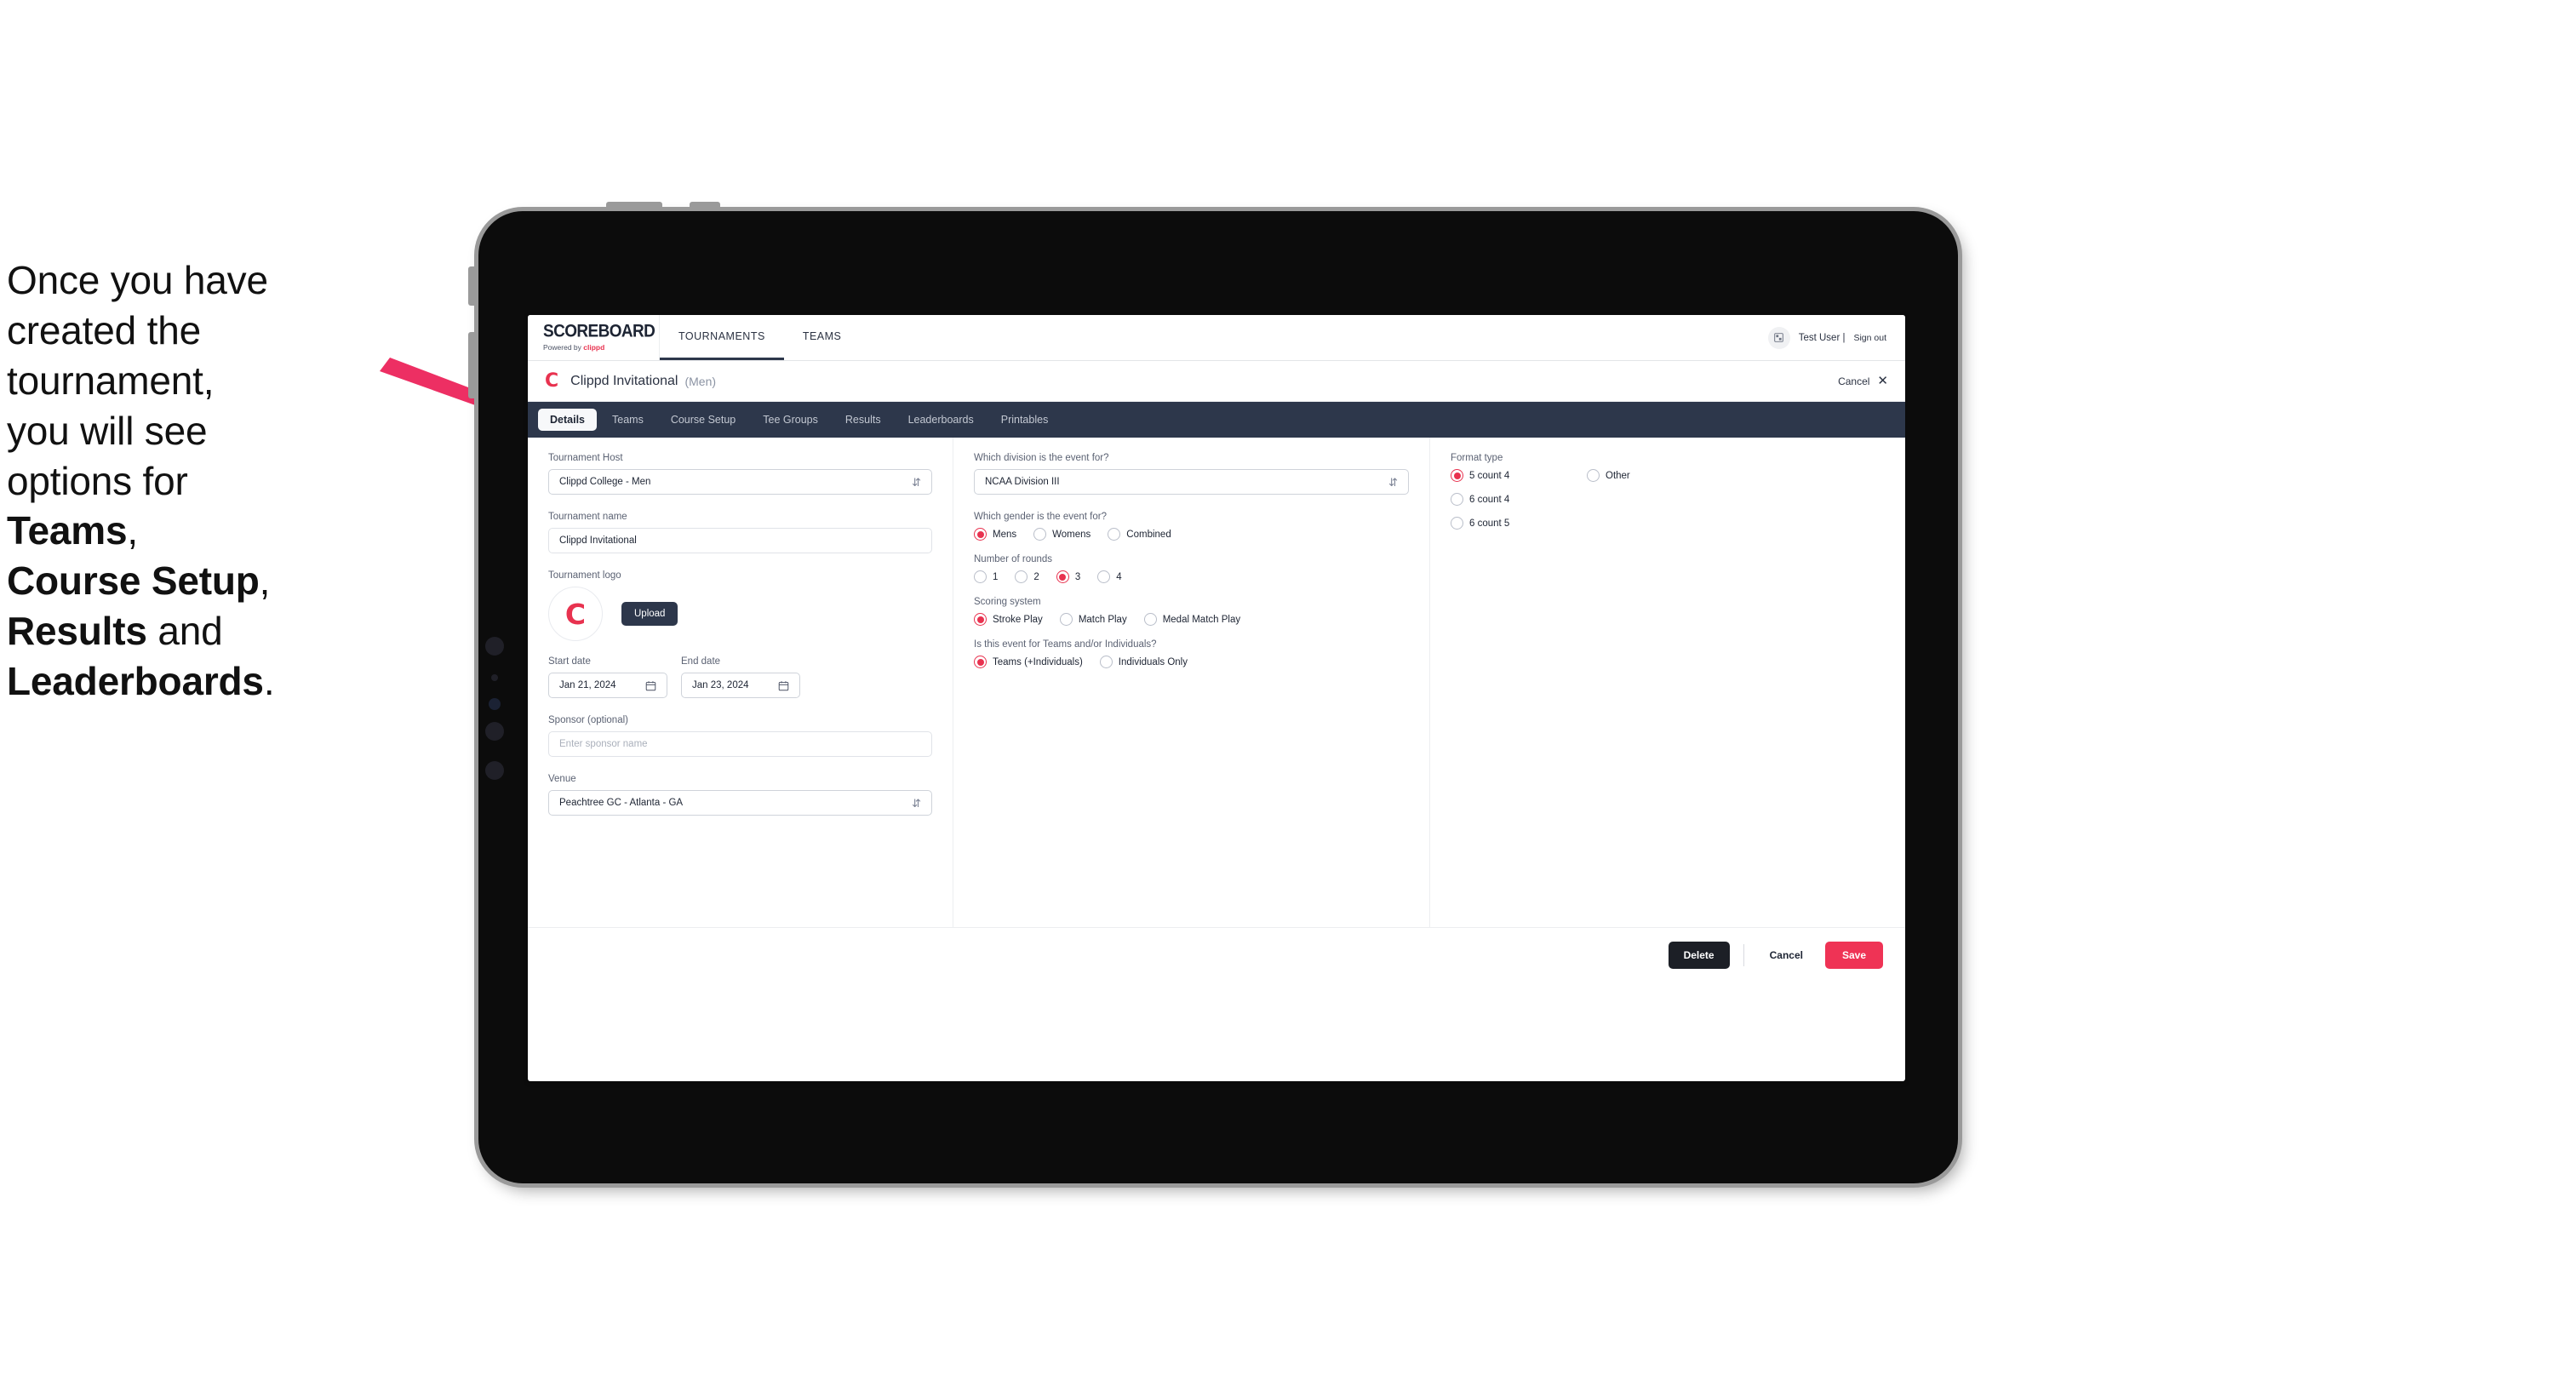  What do you see at coordinates (1119, 576) in the screenshot?
I see `radio-rounds-4-label: 4` at bounding box center [1119, 576].